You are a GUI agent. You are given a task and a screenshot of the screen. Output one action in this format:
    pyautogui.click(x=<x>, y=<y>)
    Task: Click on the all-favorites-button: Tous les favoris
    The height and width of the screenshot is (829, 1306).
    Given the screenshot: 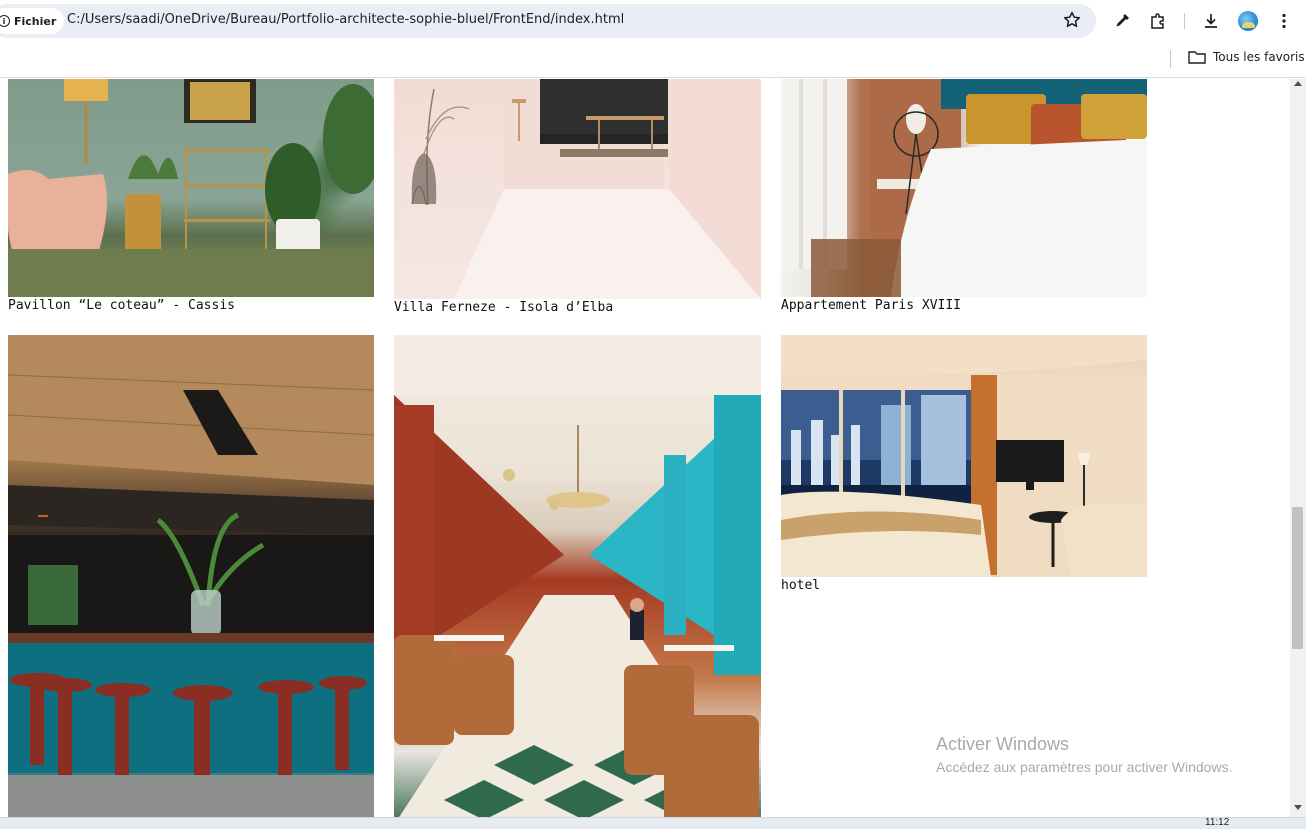 What is the action you would take?
    pyautogui.click(x=1246, y=57)
    